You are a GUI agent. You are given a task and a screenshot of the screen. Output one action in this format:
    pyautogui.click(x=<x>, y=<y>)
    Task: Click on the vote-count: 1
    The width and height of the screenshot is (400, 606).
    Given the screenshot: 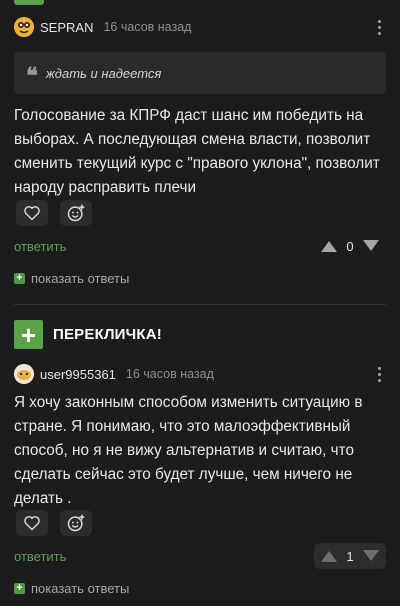 What is the action you would take?
    pyautogui.click(x=350, y=556)
    